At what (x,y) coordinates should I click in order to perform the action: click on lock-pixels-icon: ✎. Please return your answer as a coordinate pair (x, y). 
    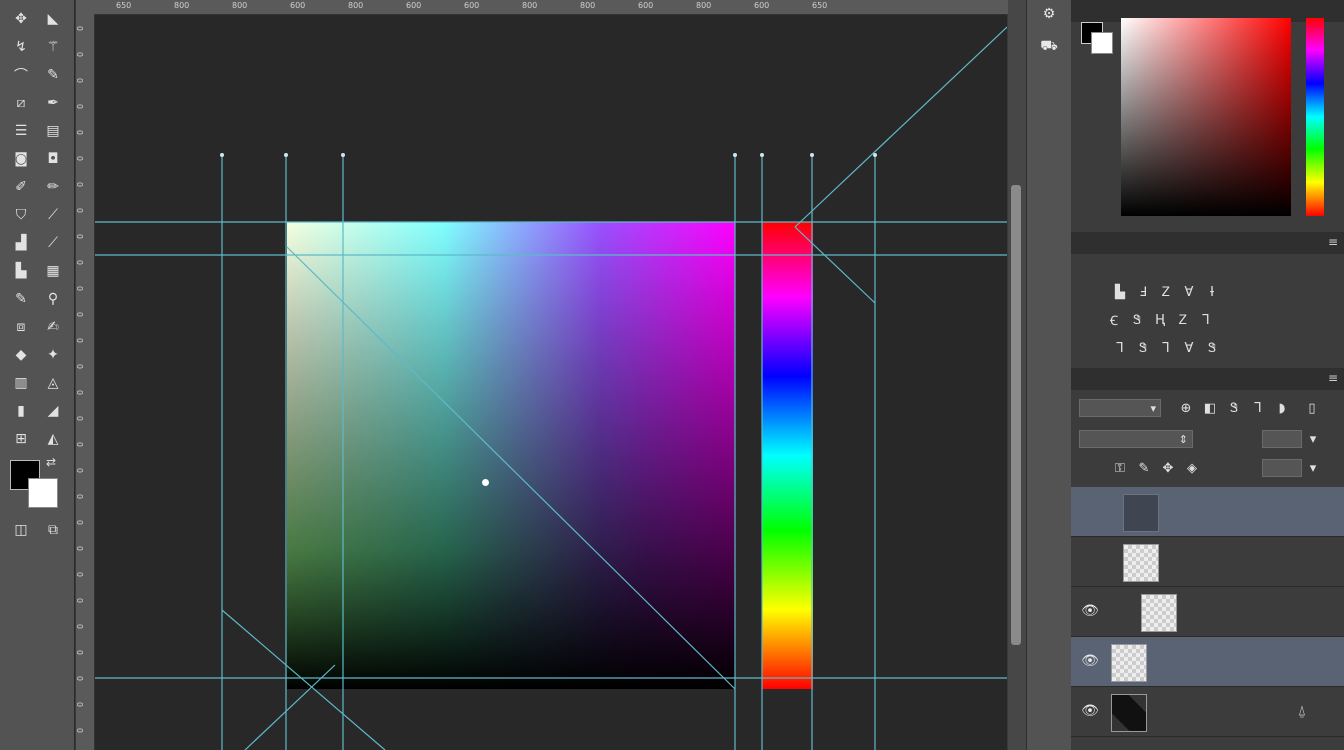
    Looking at the image, I should click on (1144, 468).